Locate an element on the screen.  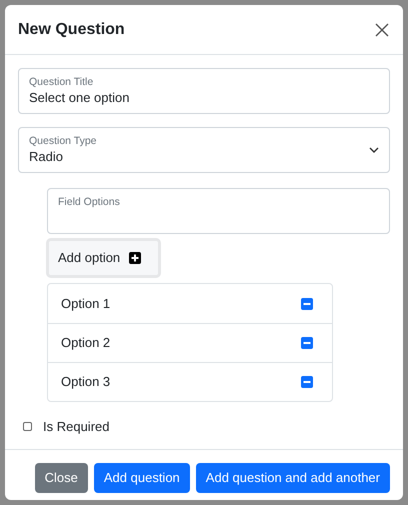
field-value: Radio is located at coordinates (46, 157).